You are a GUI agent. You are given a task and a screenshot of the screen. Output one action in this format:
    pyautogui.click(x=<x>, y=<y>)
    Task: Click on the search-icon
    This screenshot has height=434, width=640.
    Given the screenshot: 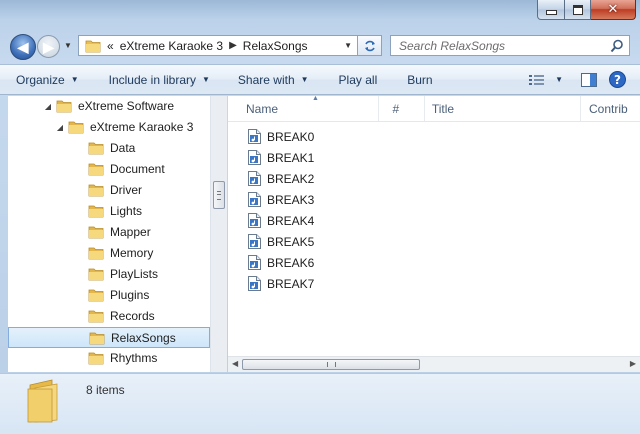 What is the action you would take?
    pyautogui.click(x=617, y=46)
    